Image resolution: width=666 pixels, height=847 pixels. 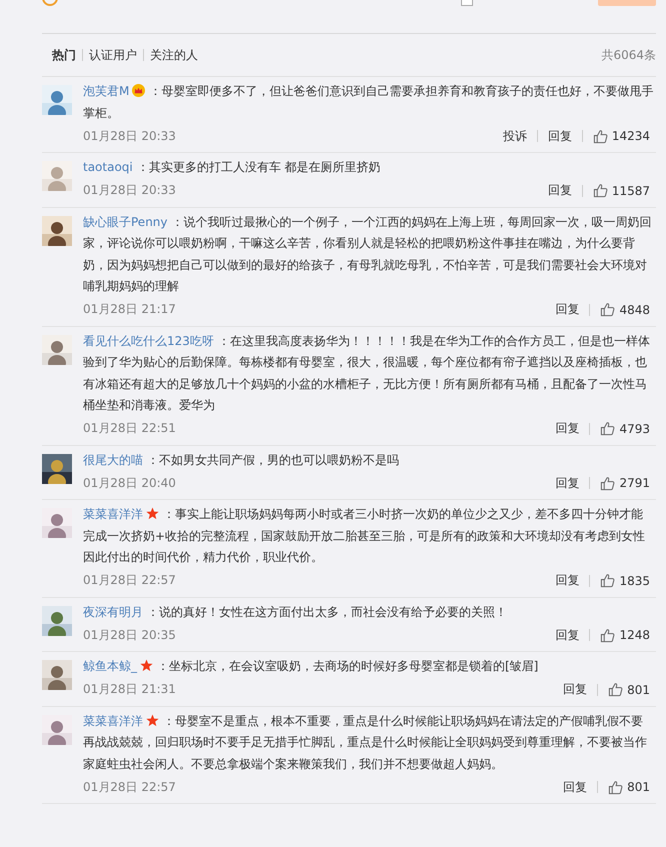 What do you see at coordinates (148, 341) in the screenshot?
I see `username-link: 看见什么吃什么123吃呀` at bounding box center [148, 341].